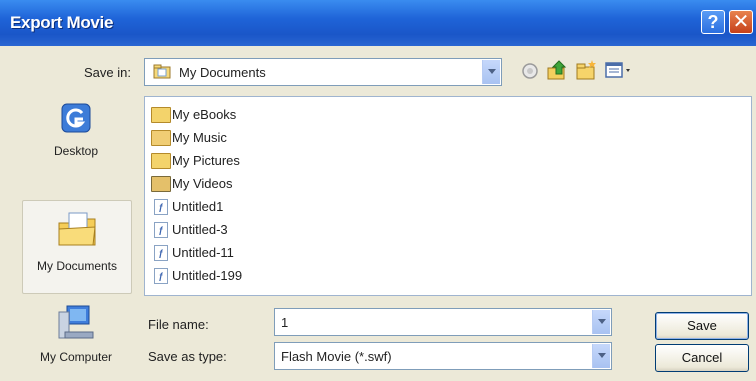 The height and width of the screenshot is (381, 756). I want to click on place-desktop-label: Desktop, so click(76, 151).